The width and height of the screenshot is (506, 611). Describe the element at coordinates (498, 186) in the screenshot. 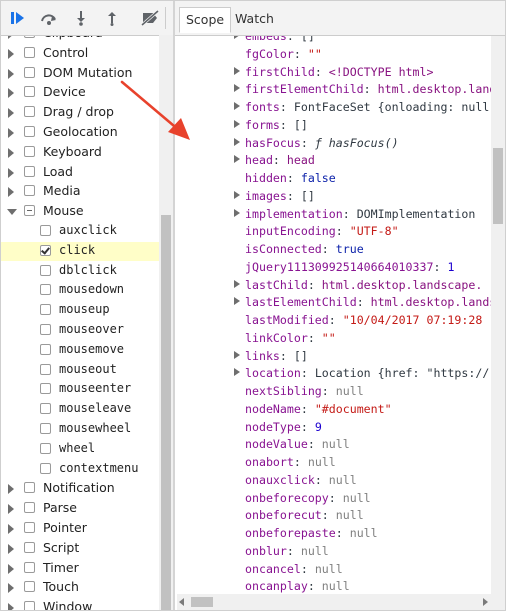

I see `right-scrollbar-thumb` at that location.